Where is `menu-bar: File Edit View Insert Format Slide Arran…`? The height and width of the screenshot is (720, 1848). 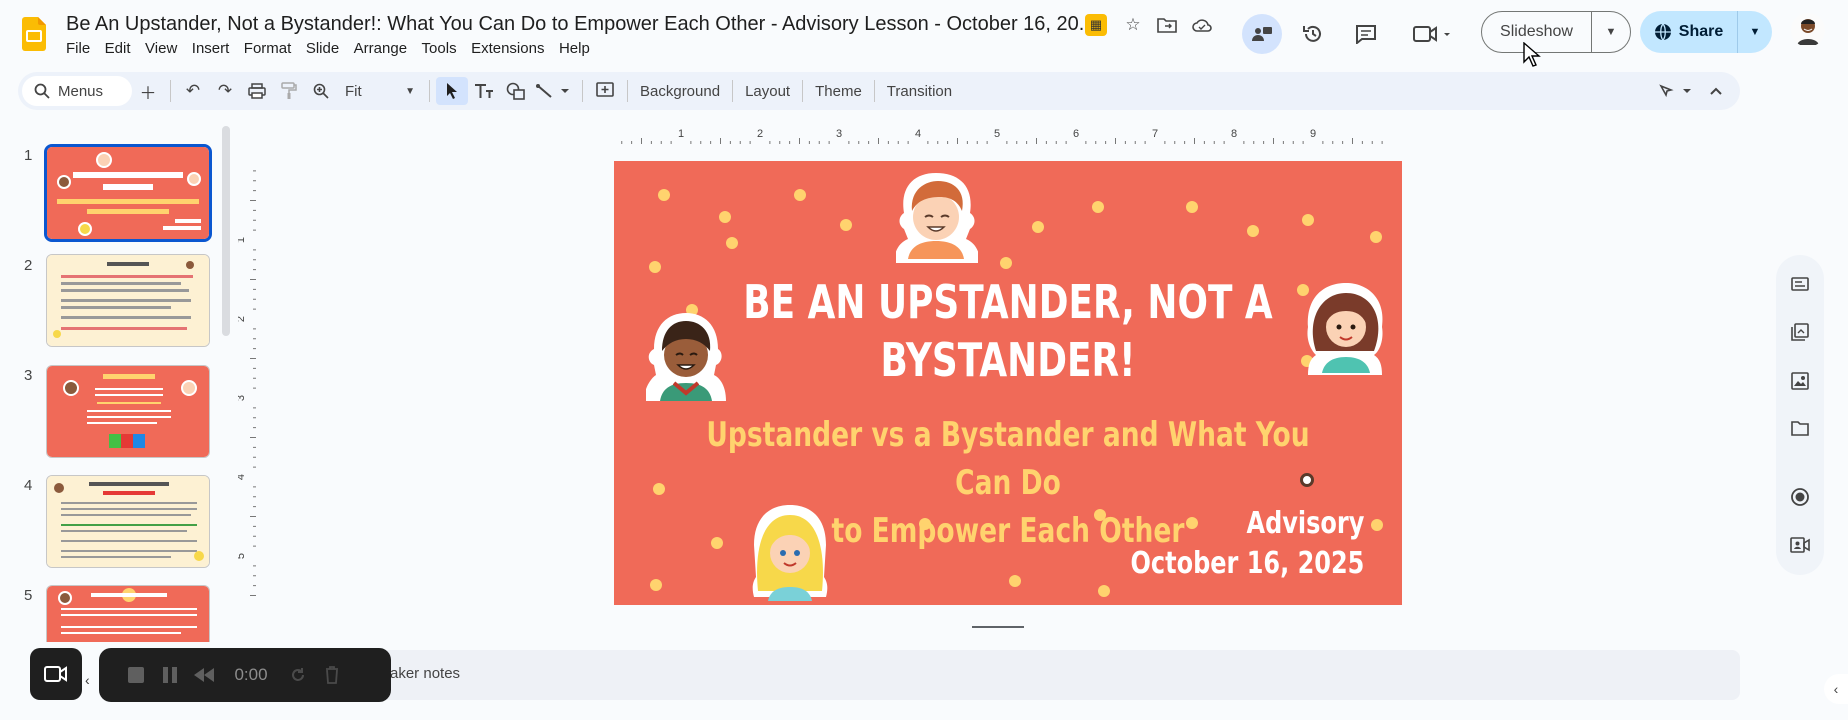 menu-bar: File Edit View Insert Format Slide Arran… is located at coordinates (335, 48).